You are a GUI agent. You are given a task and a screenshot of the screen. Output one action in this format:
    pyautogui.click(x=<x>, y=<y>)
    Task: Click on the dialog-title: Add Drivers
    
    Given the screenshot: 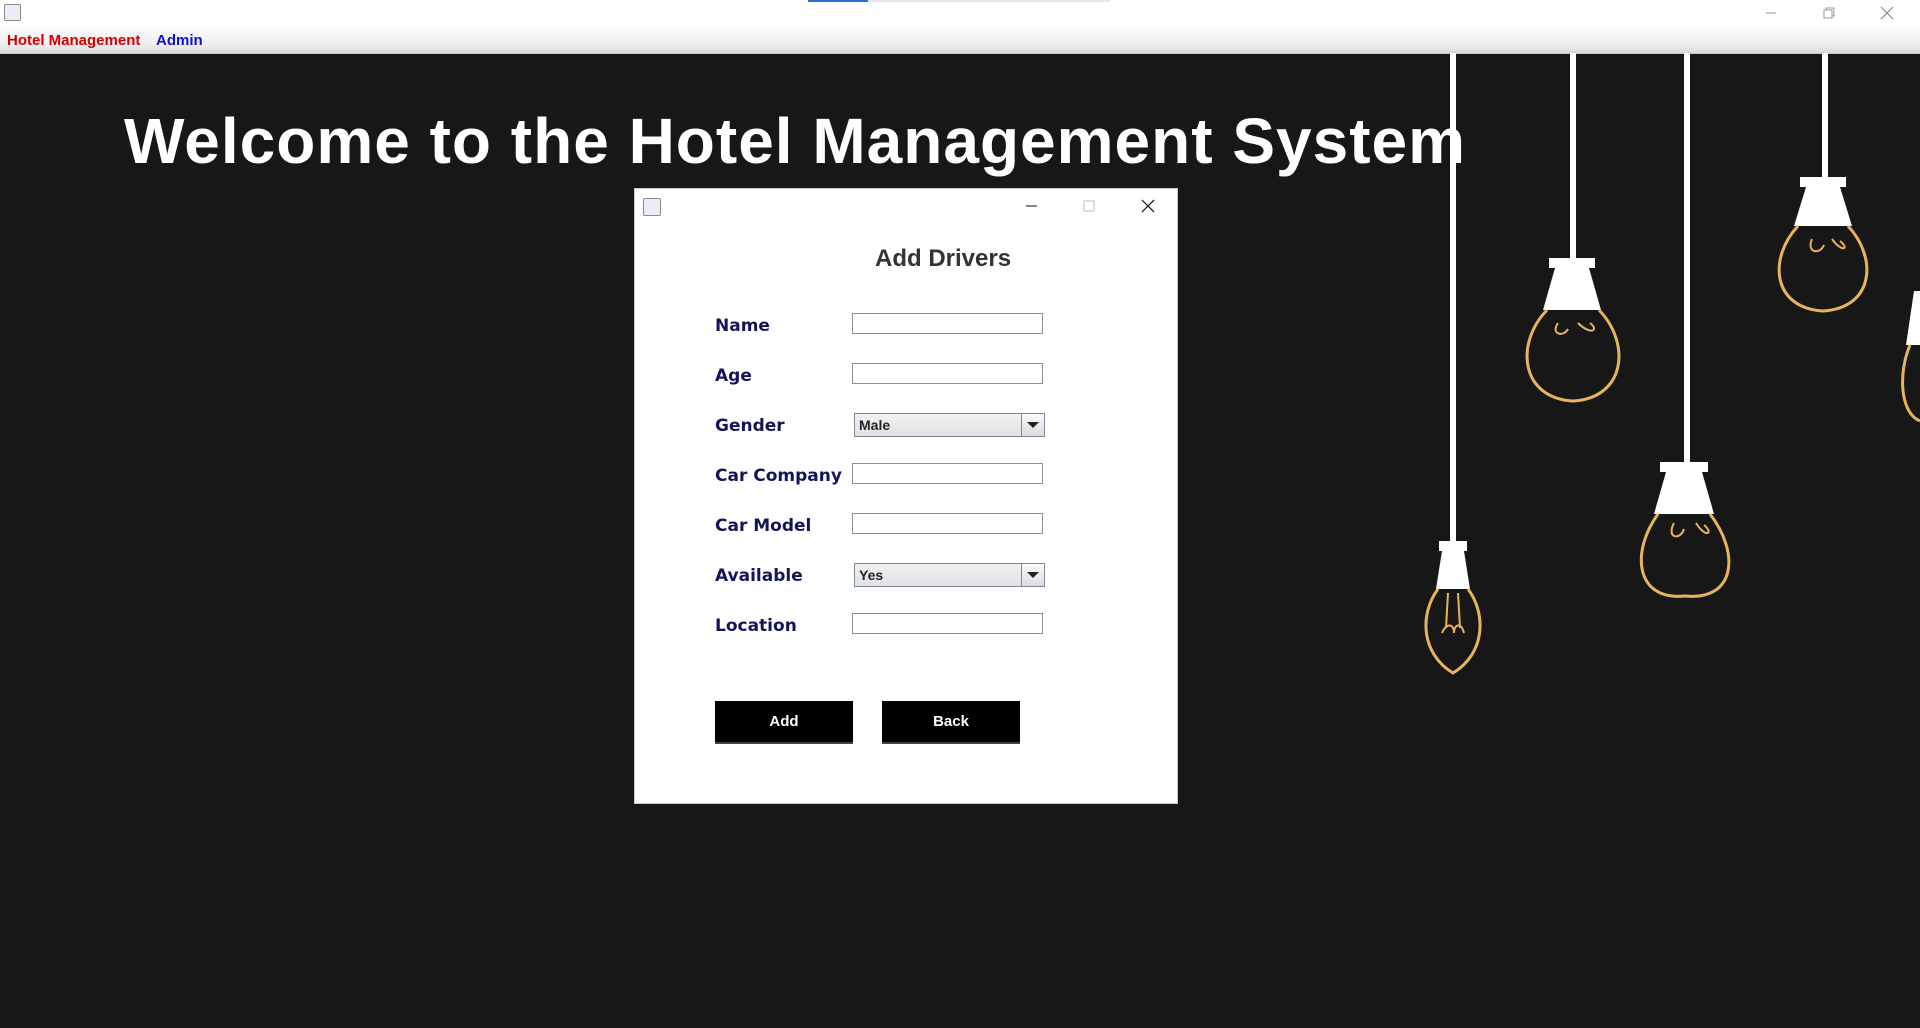 What is the action you would take?
    pyautogui.click(x=943, y=258)
    